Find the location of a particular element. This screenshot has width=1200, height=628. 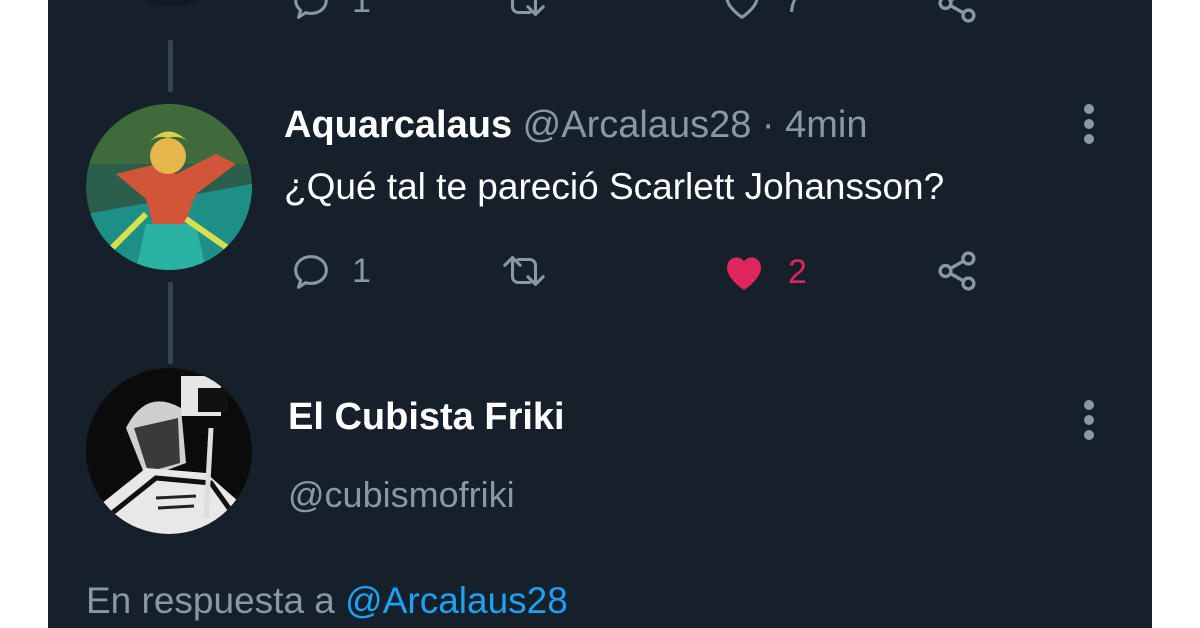

handle: @Arcalaus28 is located at coordinates (637, 125).